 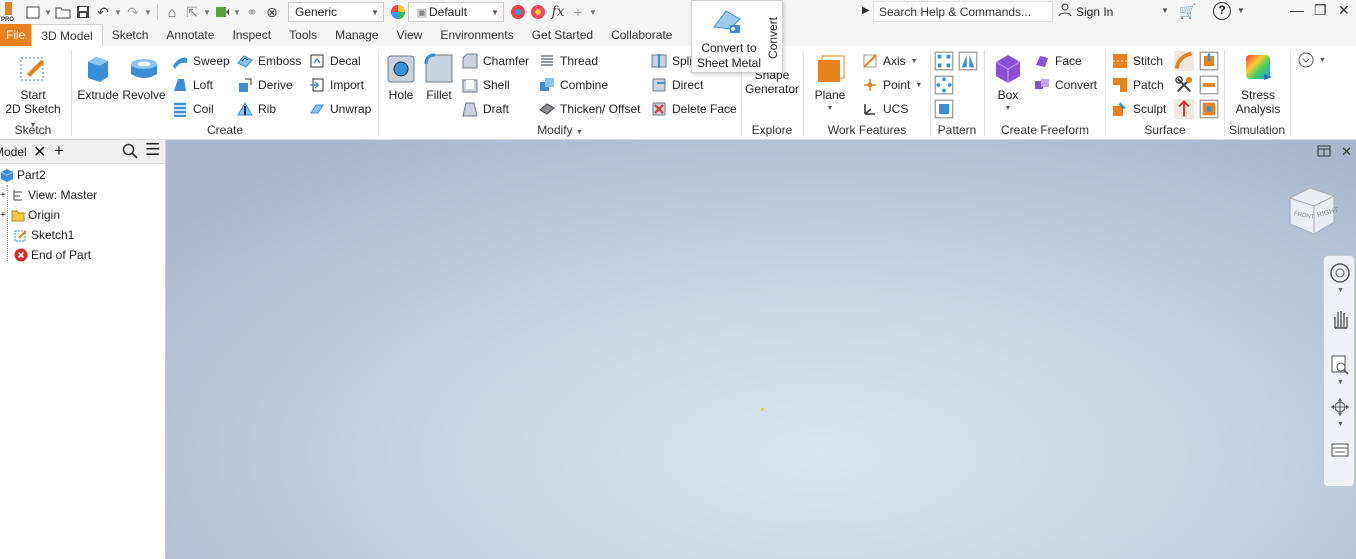 What do you see at coordinates (1209, 109) in the screenshot?
I see `fit-mesh-face-icon` at bounding box center [1209, 109].